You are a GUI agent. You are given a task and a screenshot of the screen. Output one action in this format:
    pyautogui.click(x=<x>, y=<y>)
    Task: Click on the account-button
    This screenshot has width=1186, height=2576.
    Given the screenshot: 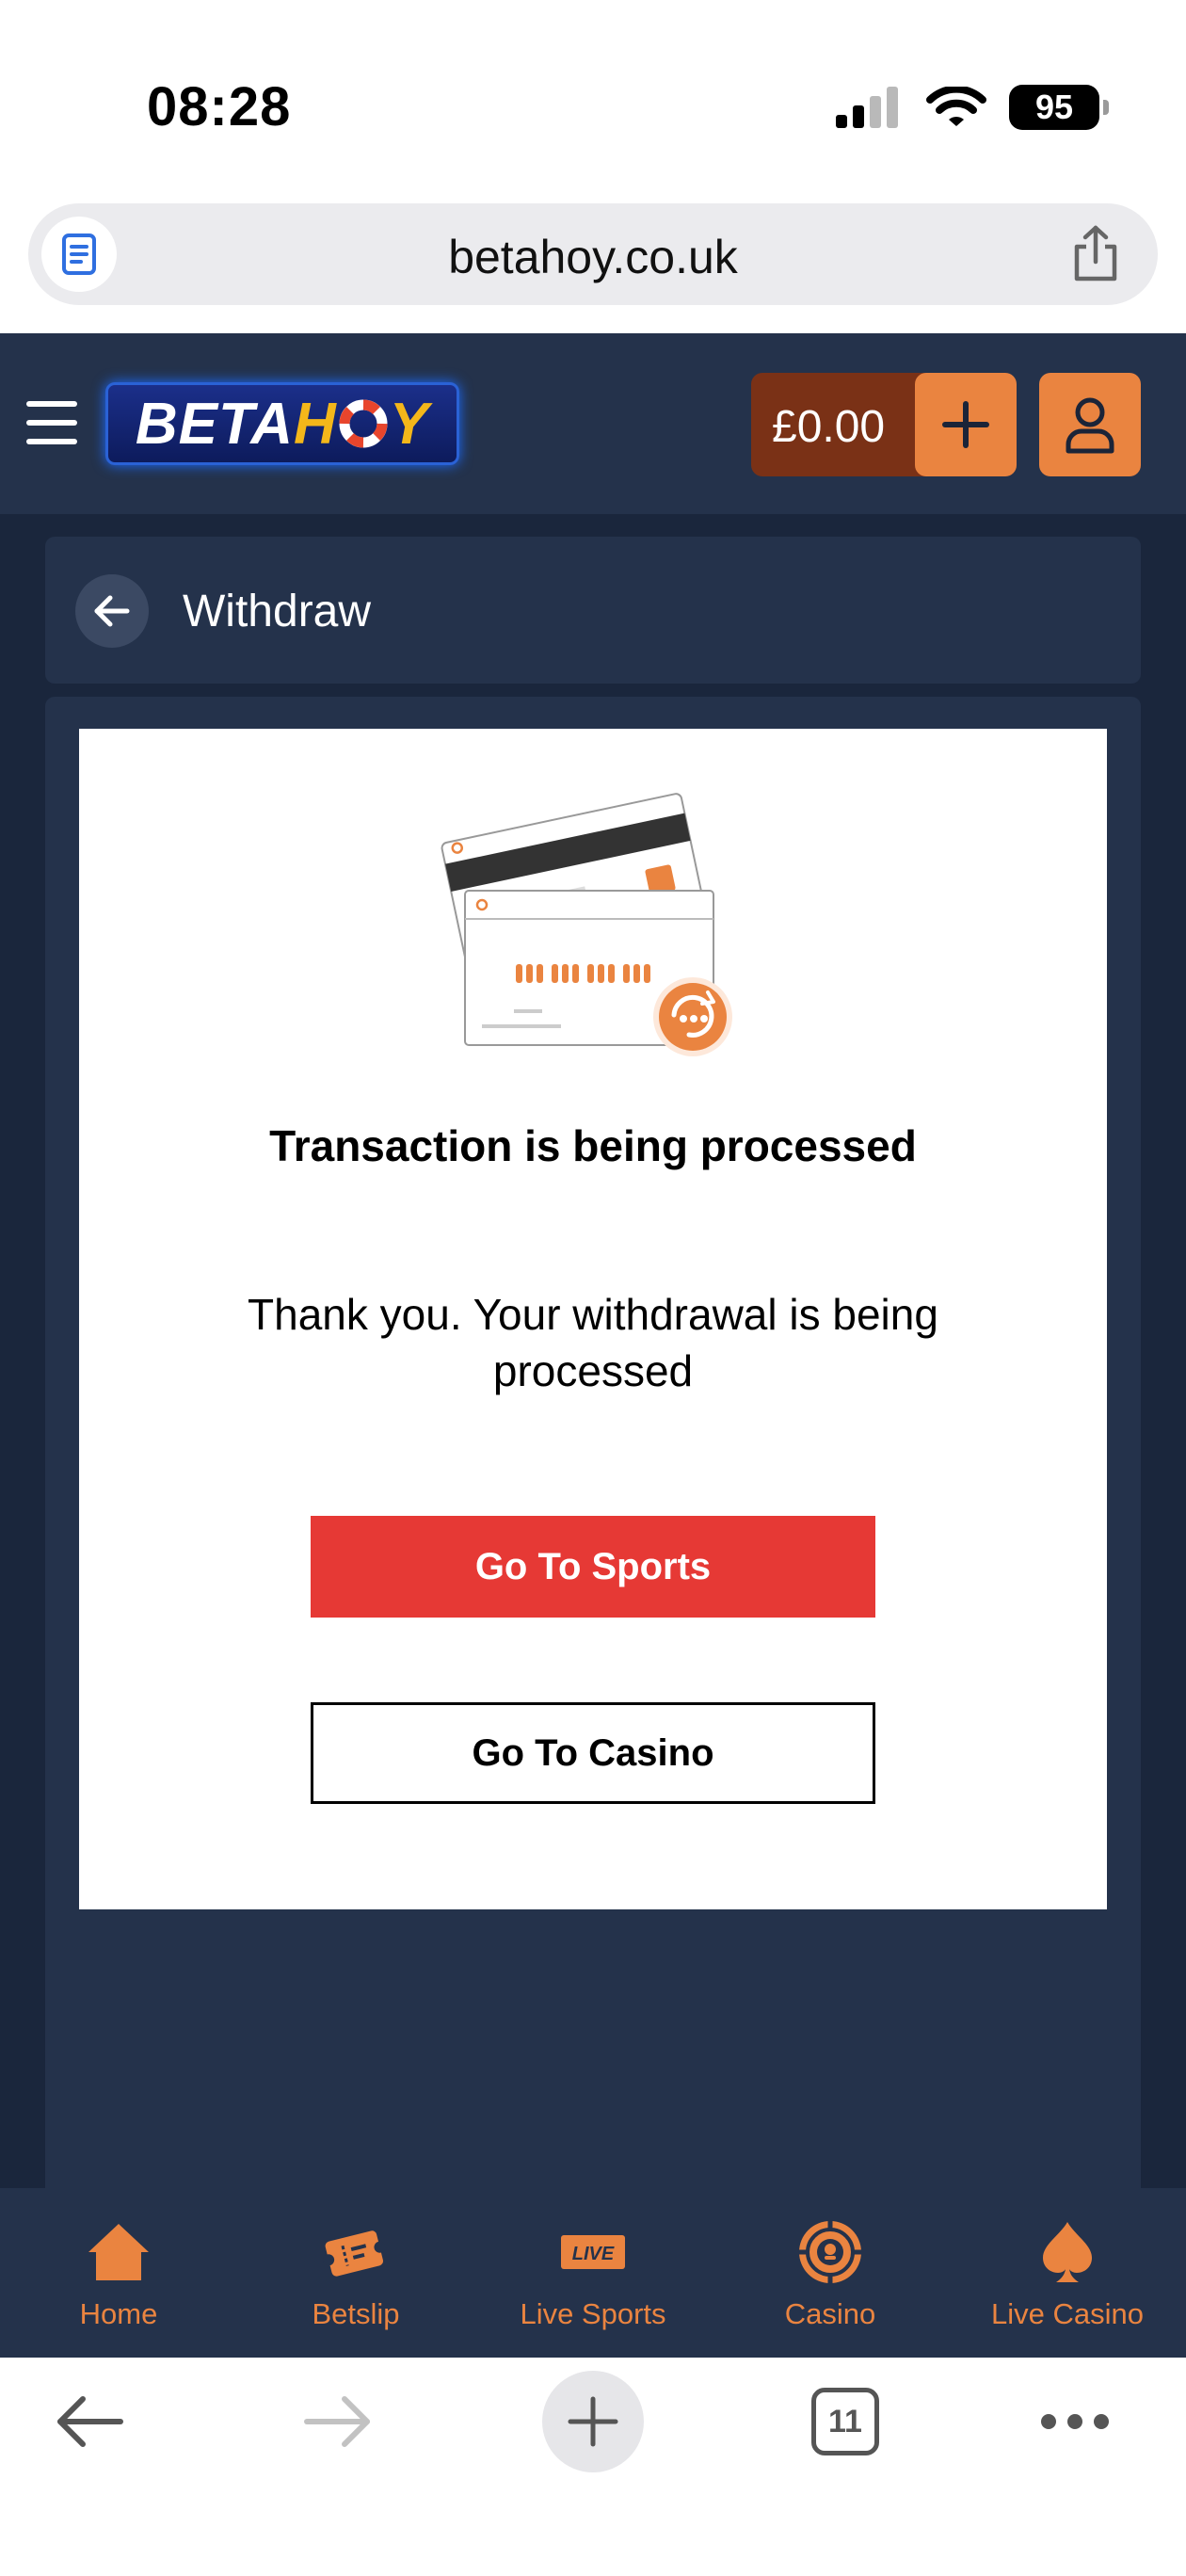 What is the action you would take?
    pyautogui.click(x=1090, y=424)
    